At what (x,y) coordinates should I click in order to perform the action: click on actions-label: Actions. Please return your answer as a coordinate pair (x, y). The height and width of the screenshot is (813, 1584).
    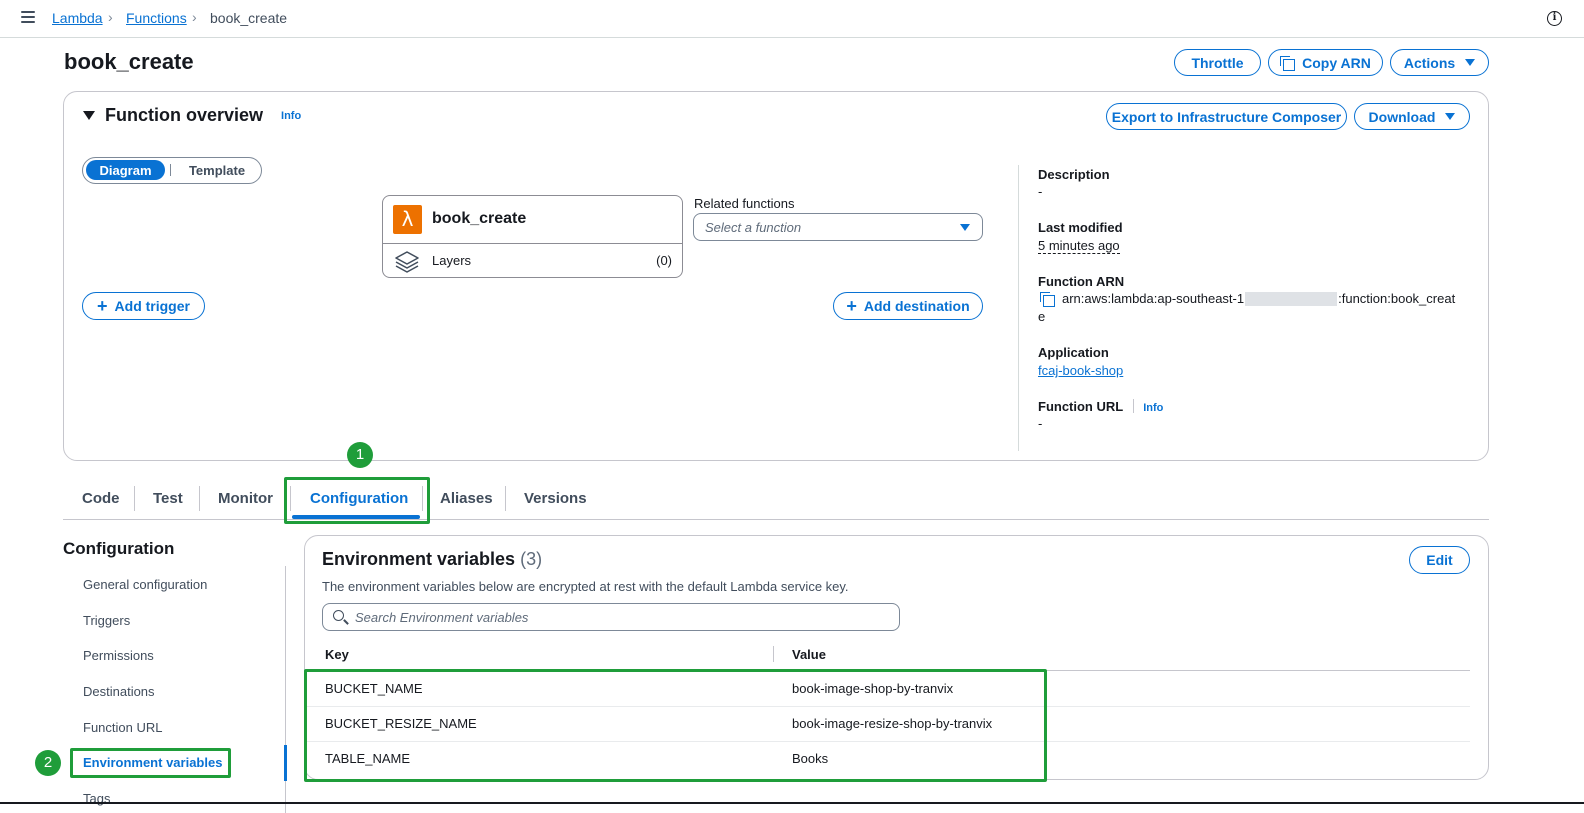
    Looking at the image, I should click on (1429, 62).